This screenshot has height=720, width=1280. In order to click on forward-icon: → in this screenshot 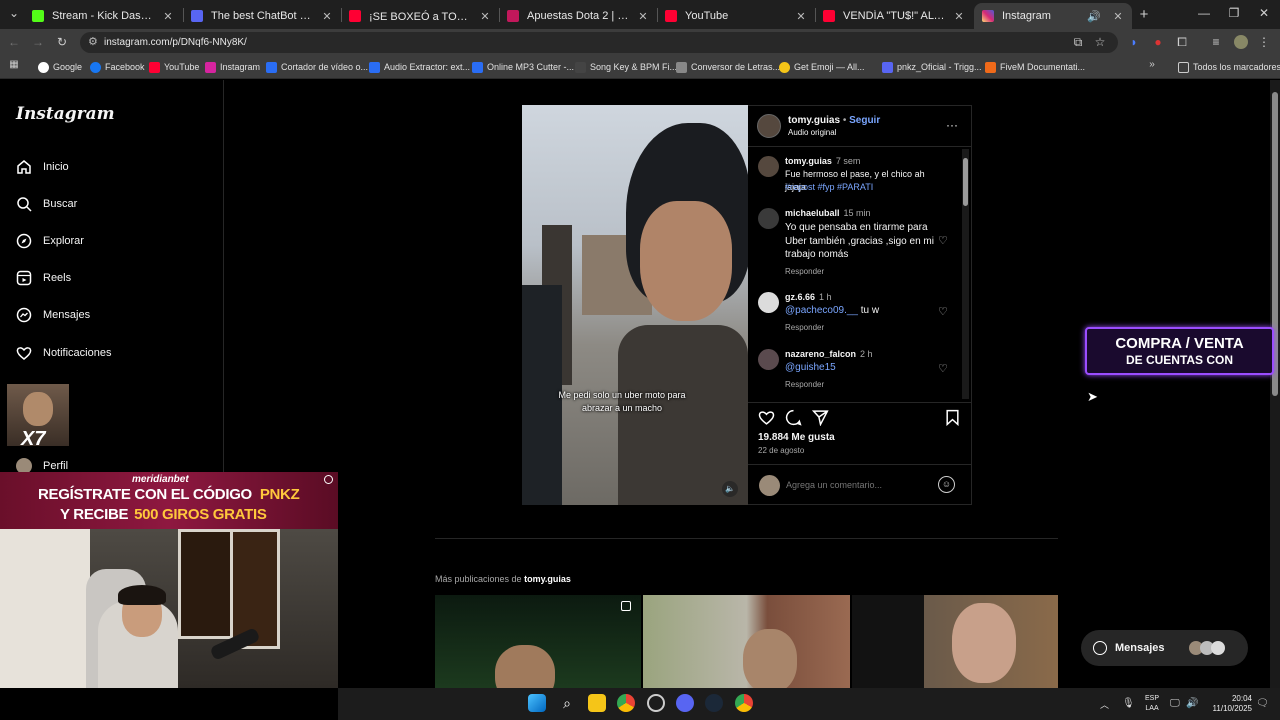, I will do `click(38, 42)`.